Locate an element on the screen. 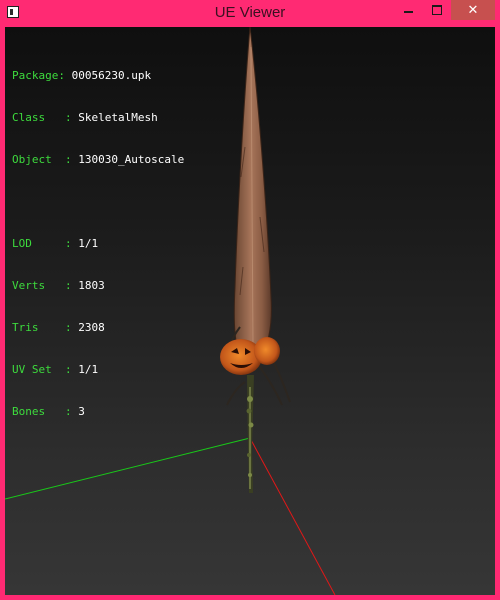  close-button: ✕ is located at coordinates (473, 10).